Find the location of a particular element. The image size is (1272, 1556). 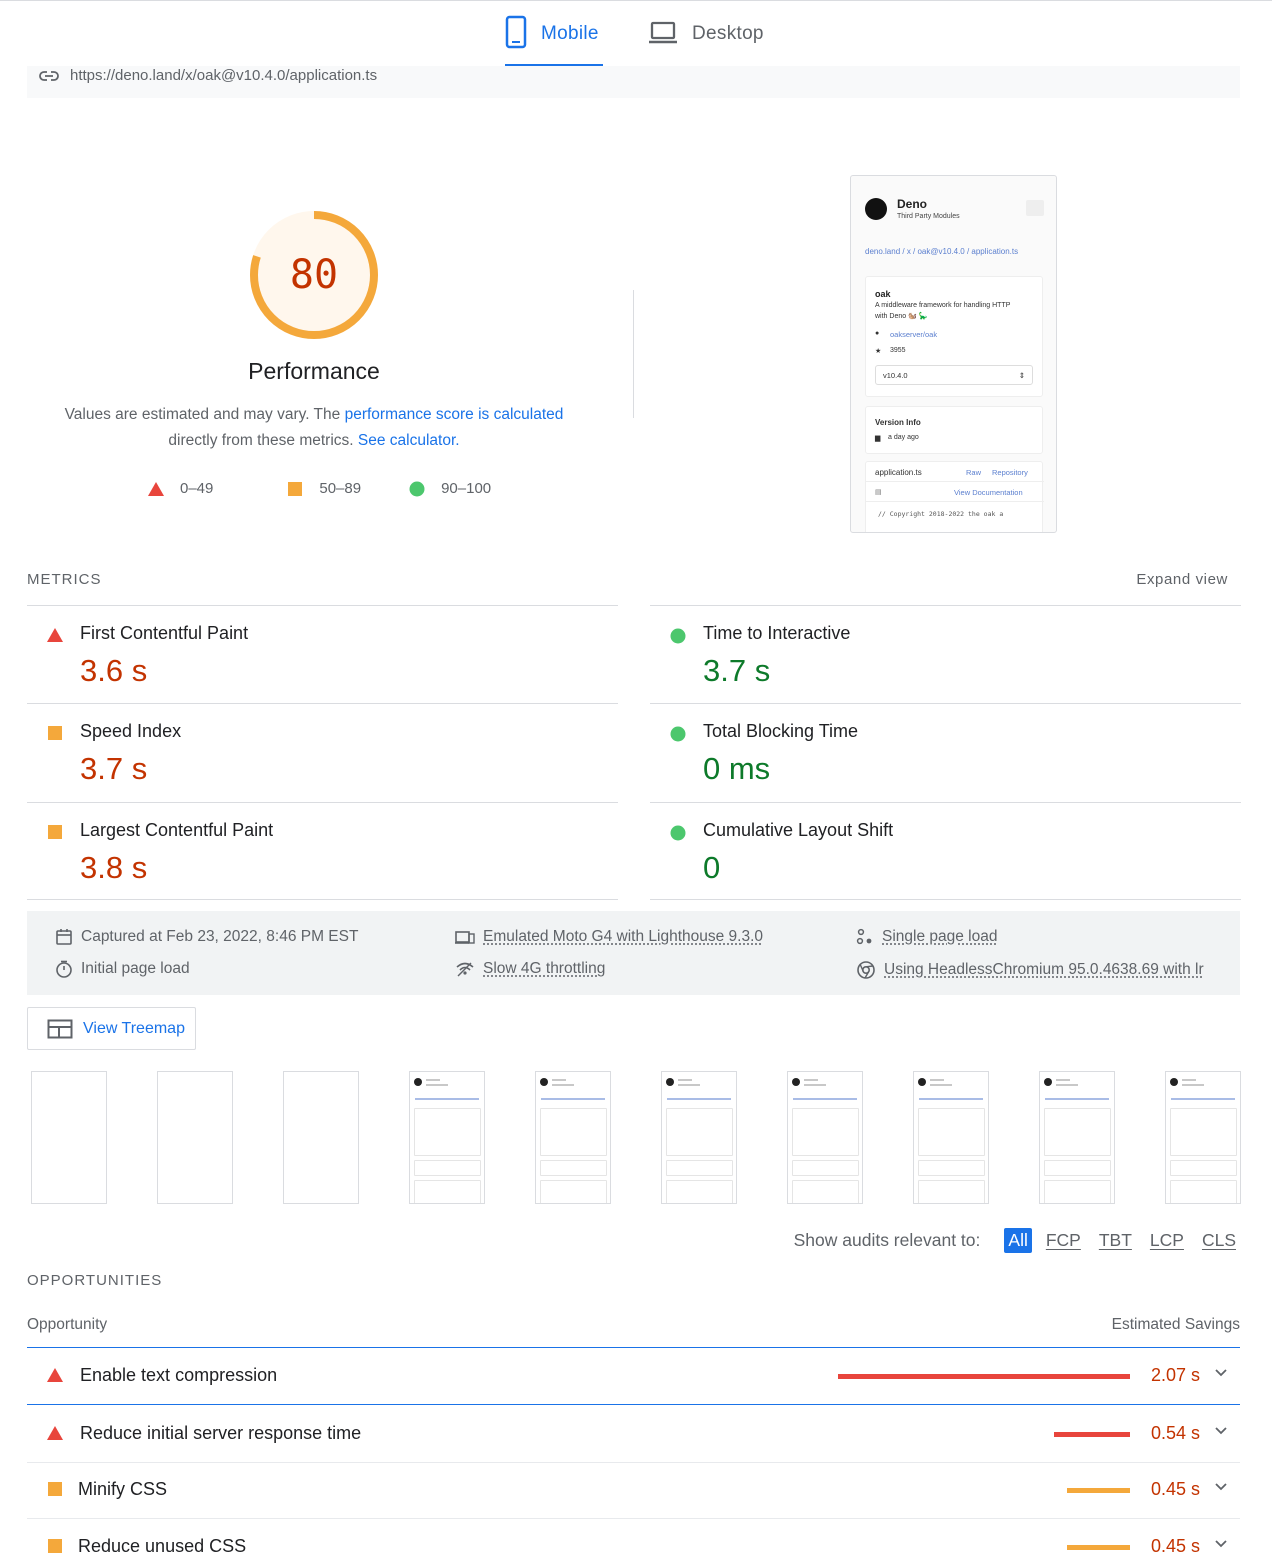

calendar-icon is located at coordinates (64, 937).